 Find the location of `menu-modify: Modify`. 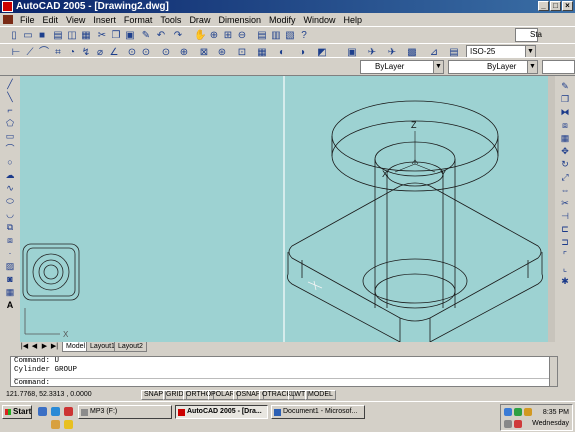

menu-modify: Modify is located at coordinates (282, 20).